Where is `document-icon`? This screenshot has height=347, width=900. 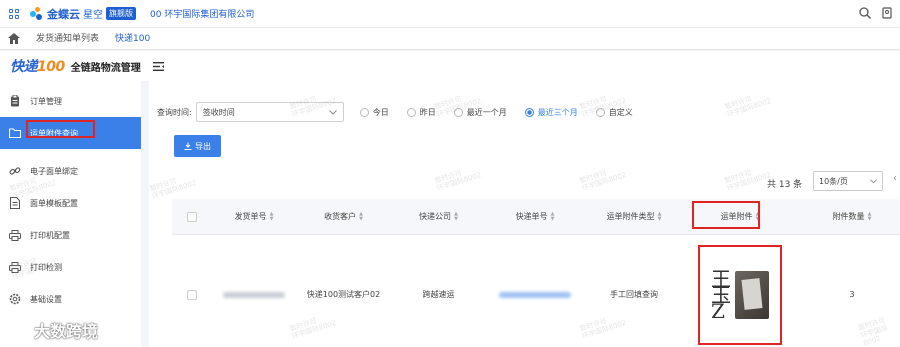 document-icon is located at coordinates (15, 203).